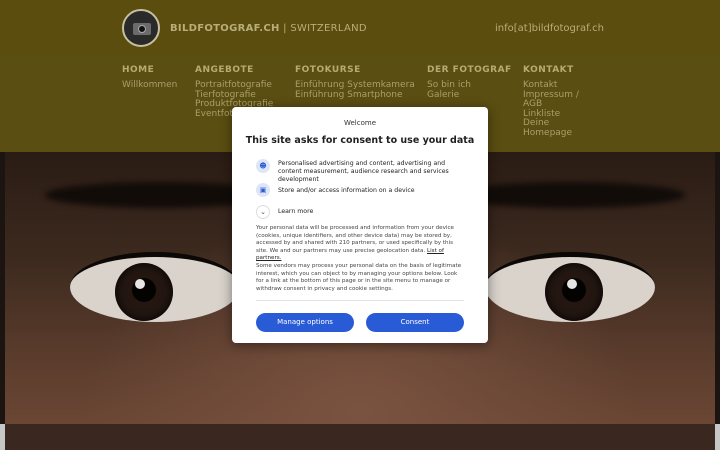 This screenshot has height=450, width=720. Describe the element at coordinates (263, 190) in the screenshot. I see `device-icon: ▣` at that location.